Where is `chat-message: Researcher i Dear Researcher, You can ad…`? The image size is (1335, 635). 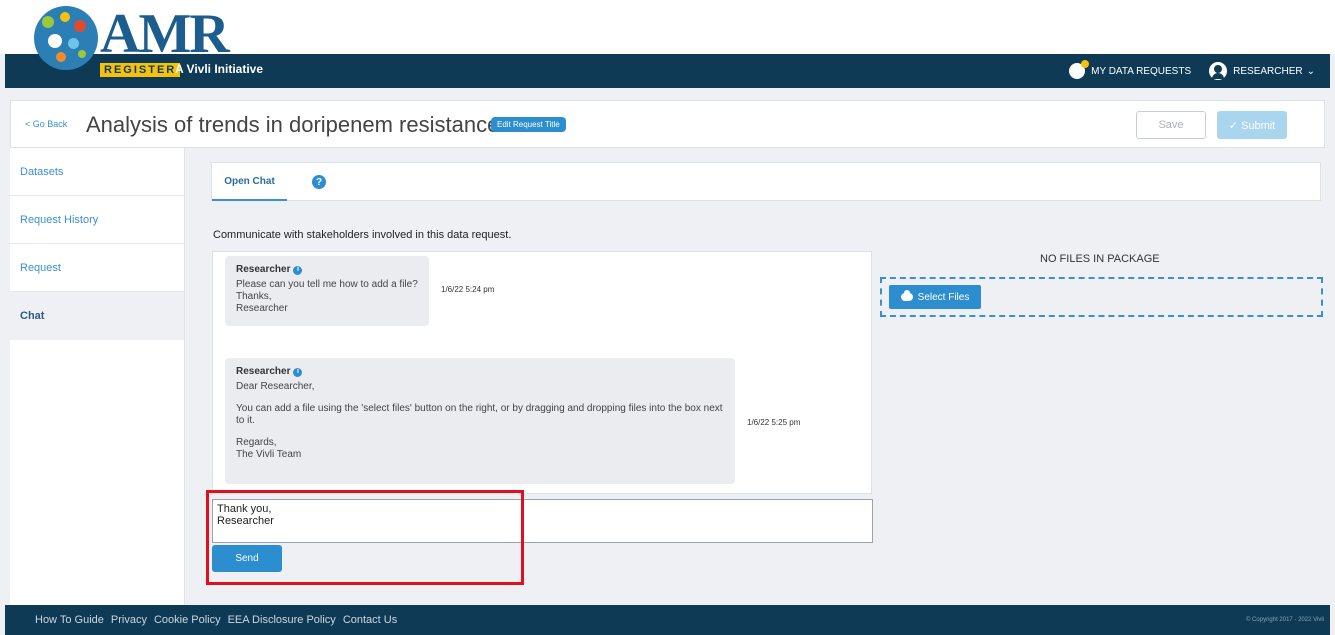 chat-message: Researcher i Dear Researcher, You can ad… is located at coordinates (480, 421).